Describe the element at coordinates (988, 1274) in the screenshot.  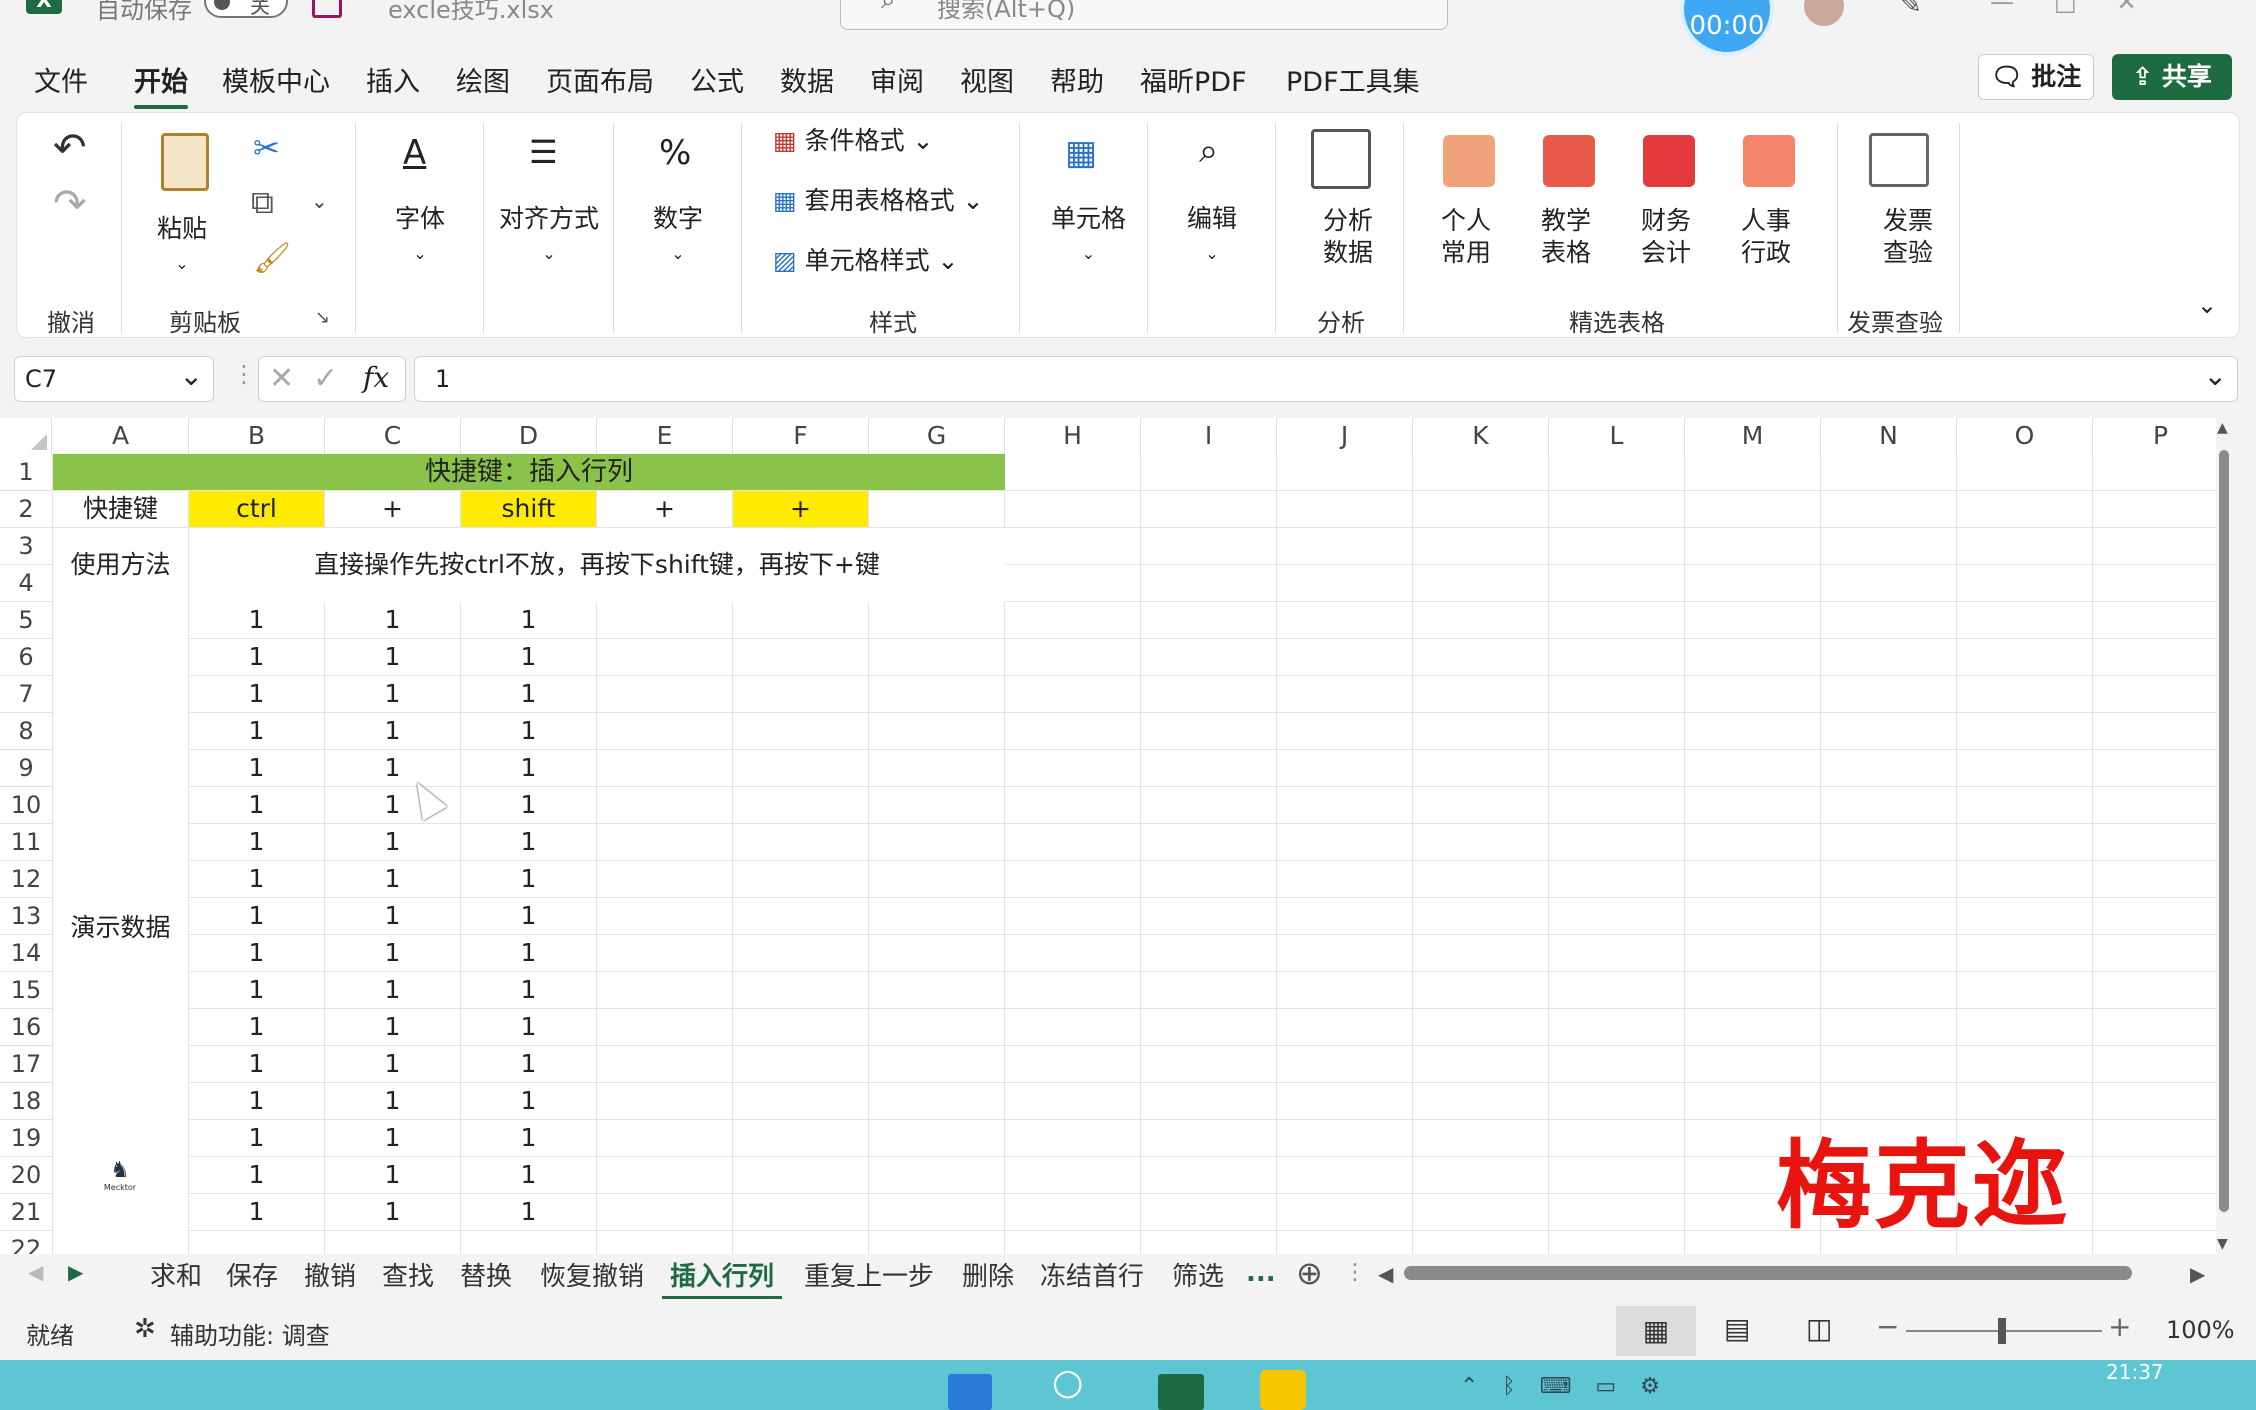
I see `sheet-tab-8: 删除` at that location.